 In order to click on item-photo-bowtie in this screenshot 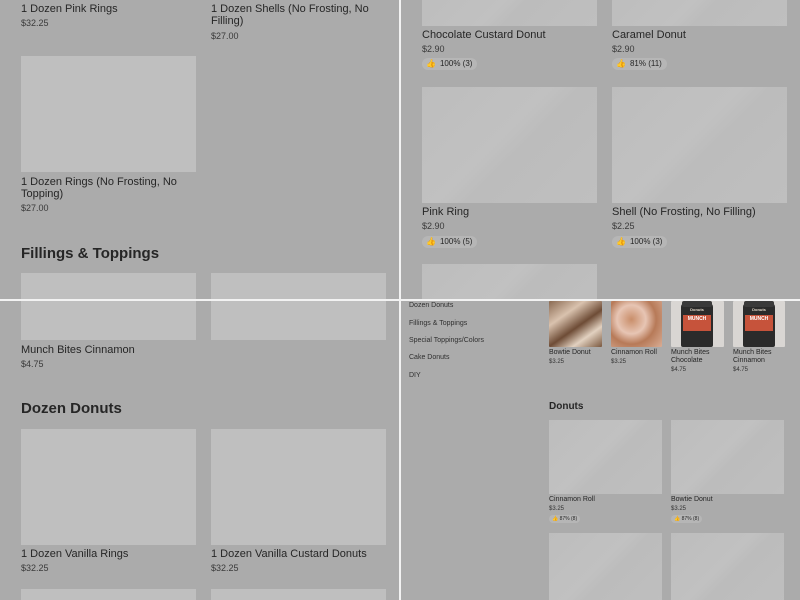, I will do `click(575, 324)`.